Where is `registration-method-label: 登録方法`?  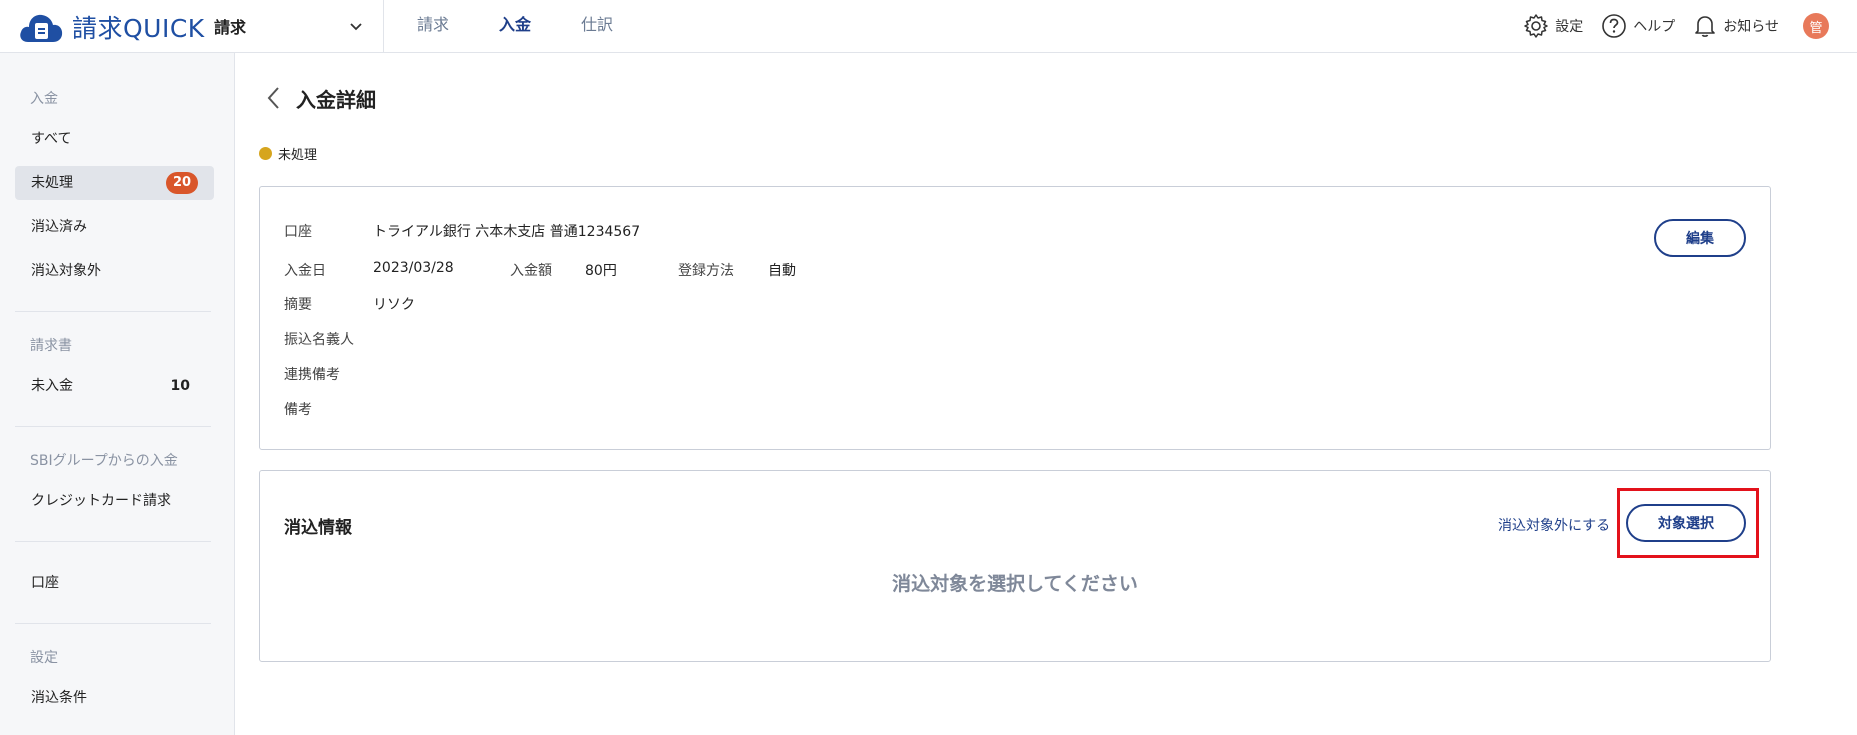 registration-method-label: 登録方法 is located at coordinates (706, 271).